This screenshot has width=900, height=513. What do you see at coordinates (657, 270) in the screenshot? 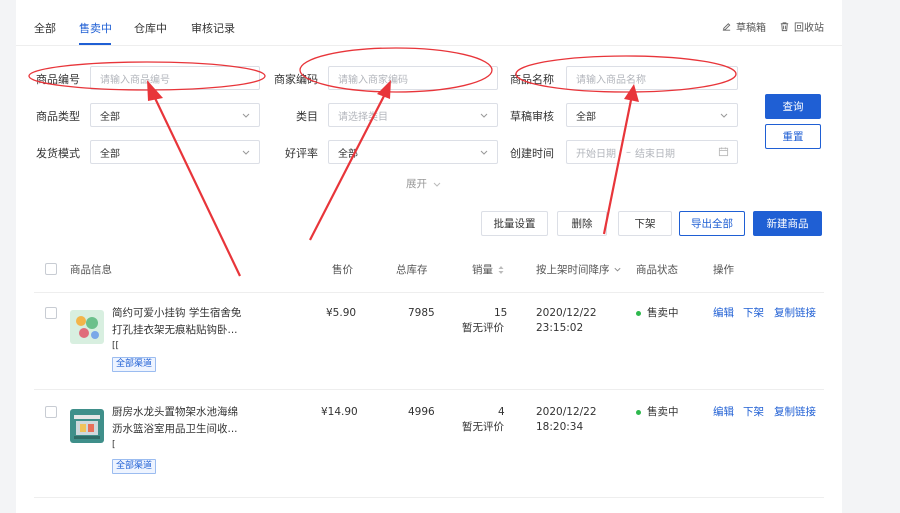
I see `column-header-status: 商品状态` at bounding box center [657, 270].